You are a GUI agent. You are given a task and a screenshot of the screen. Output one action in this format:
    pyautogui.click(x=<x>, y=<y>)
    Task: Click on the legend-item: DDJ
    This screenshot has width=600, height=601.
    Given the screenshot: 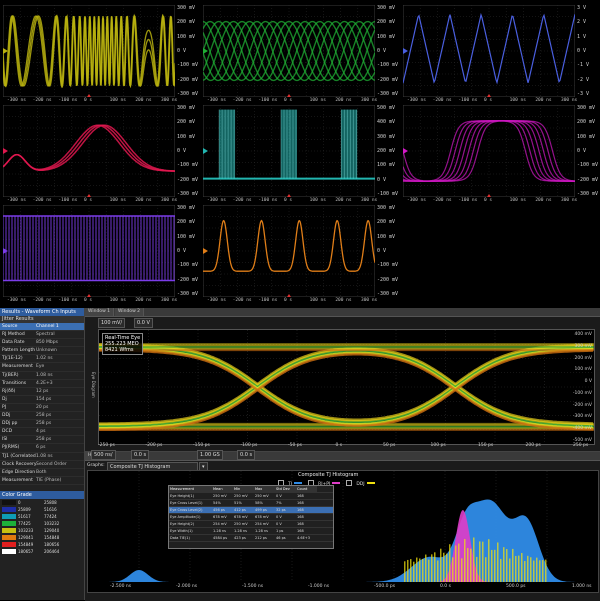 What is the action you would take?
    pyautogui.click(x=361, y=484)
    